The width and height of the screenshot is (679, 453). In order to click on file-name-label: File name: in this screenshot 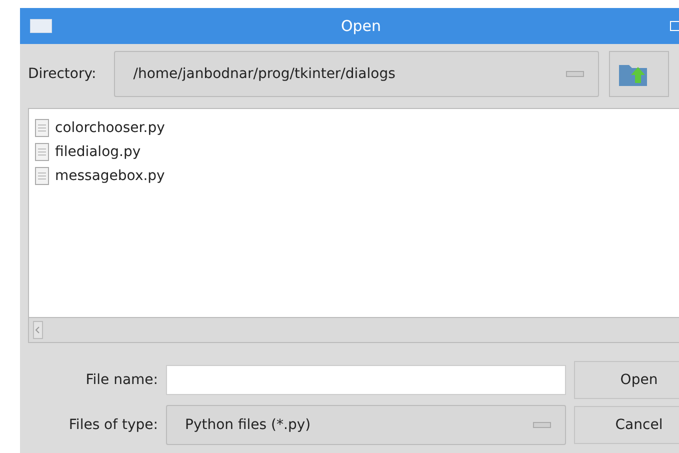, I will do `click(121, 380)`.